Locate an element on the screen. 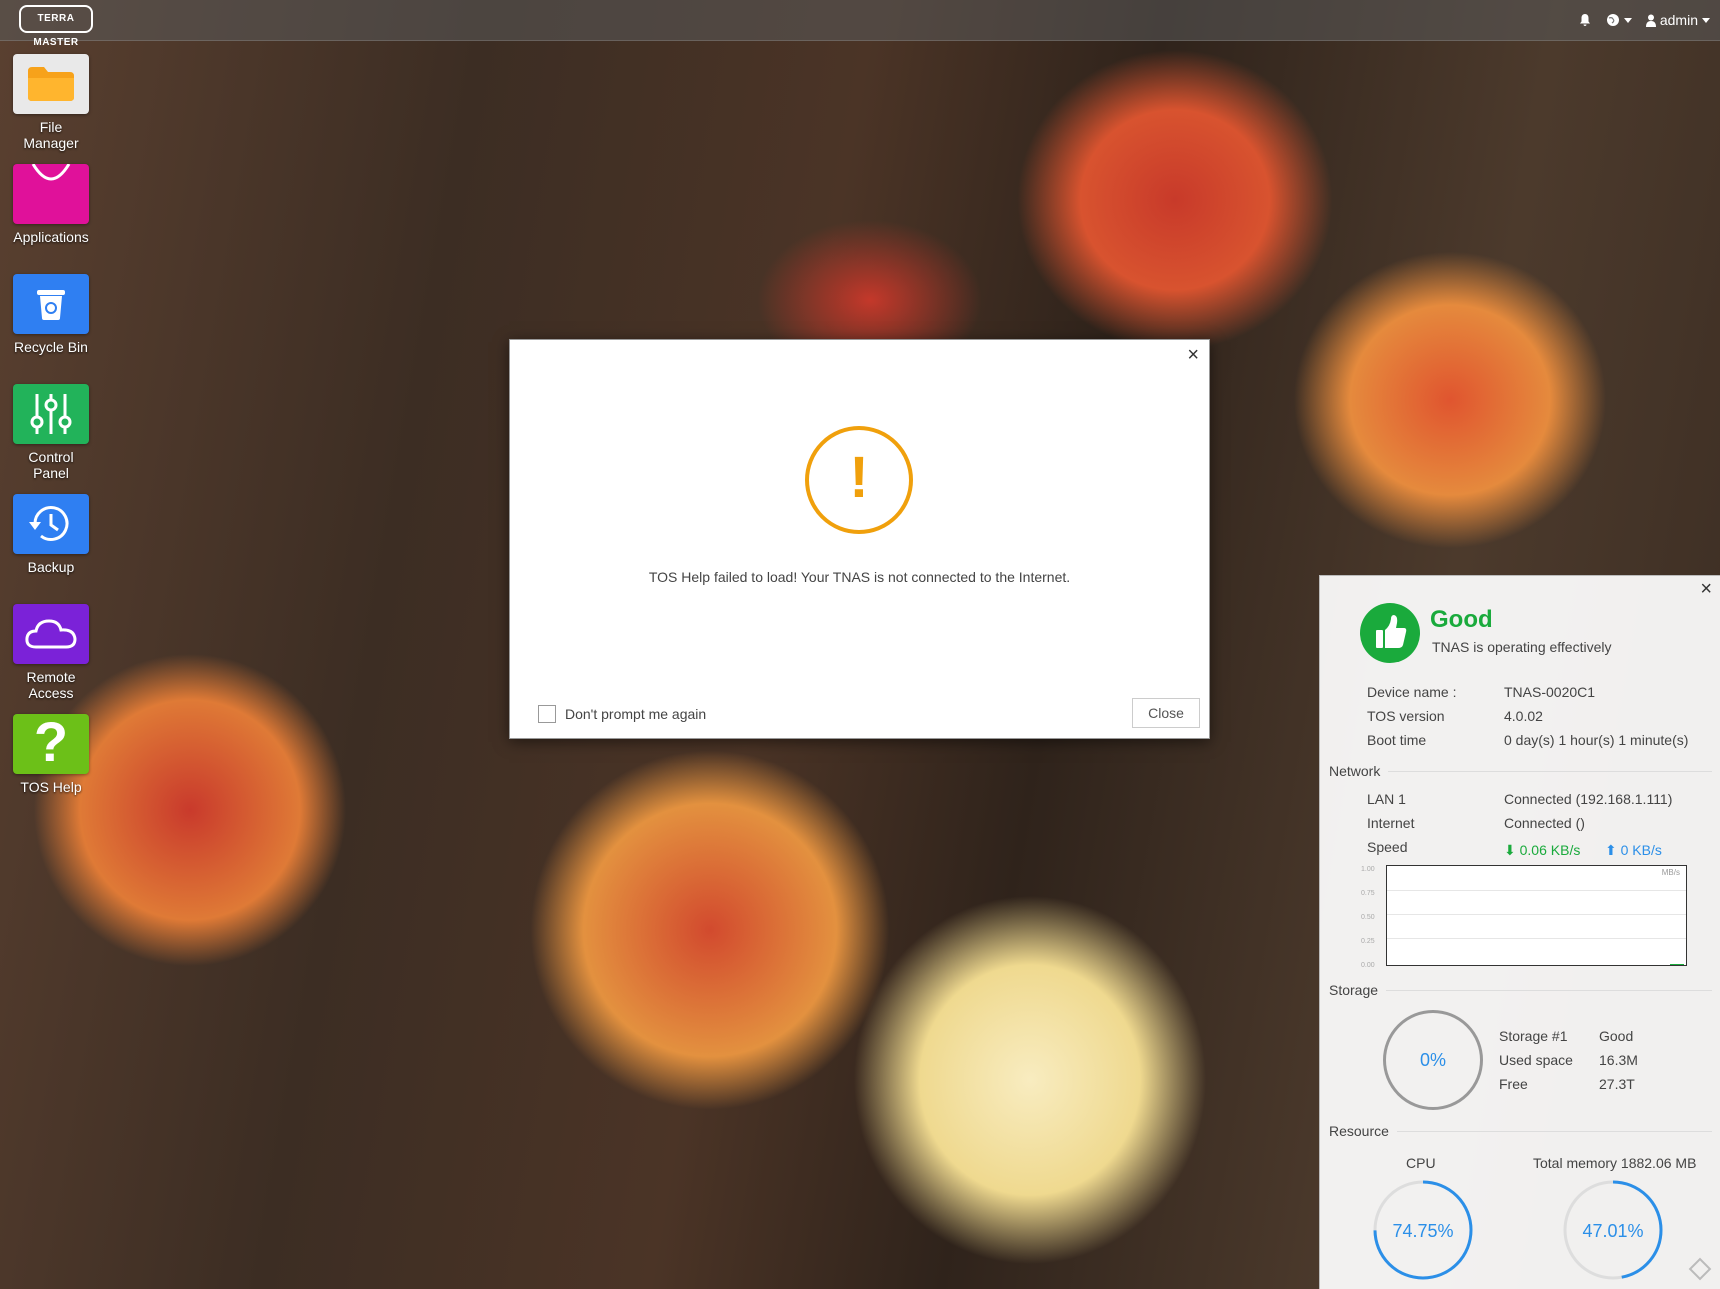 The width and height of the screenshot is (1720, 1289). thumbs-up-icon is located at coordinates (1390, 633).